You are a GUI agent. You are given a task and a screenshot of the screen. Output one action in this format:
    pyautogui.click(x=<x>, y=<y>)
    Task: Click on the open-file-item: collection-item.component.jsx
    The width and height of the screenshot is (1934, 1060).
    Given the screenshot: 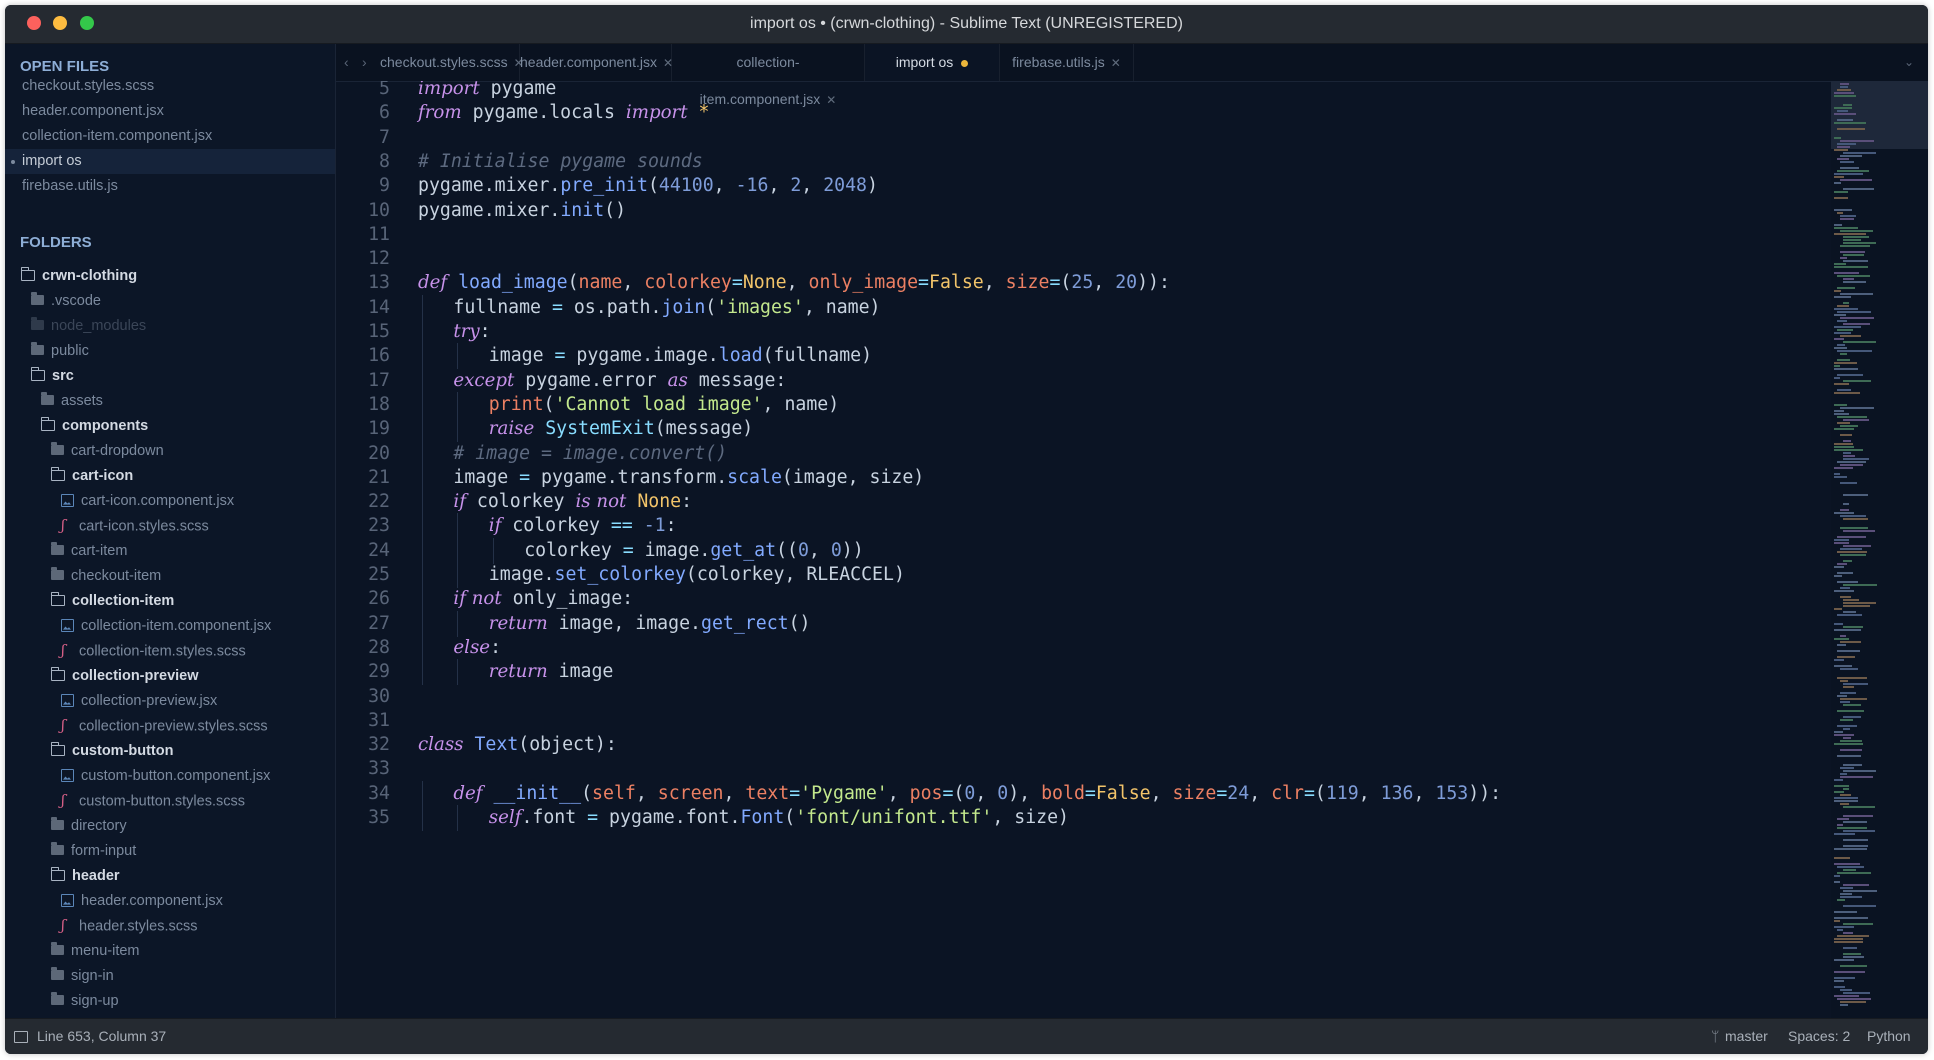 What is the action you would take?
    pyautogui.click(x=170, y=136)
    